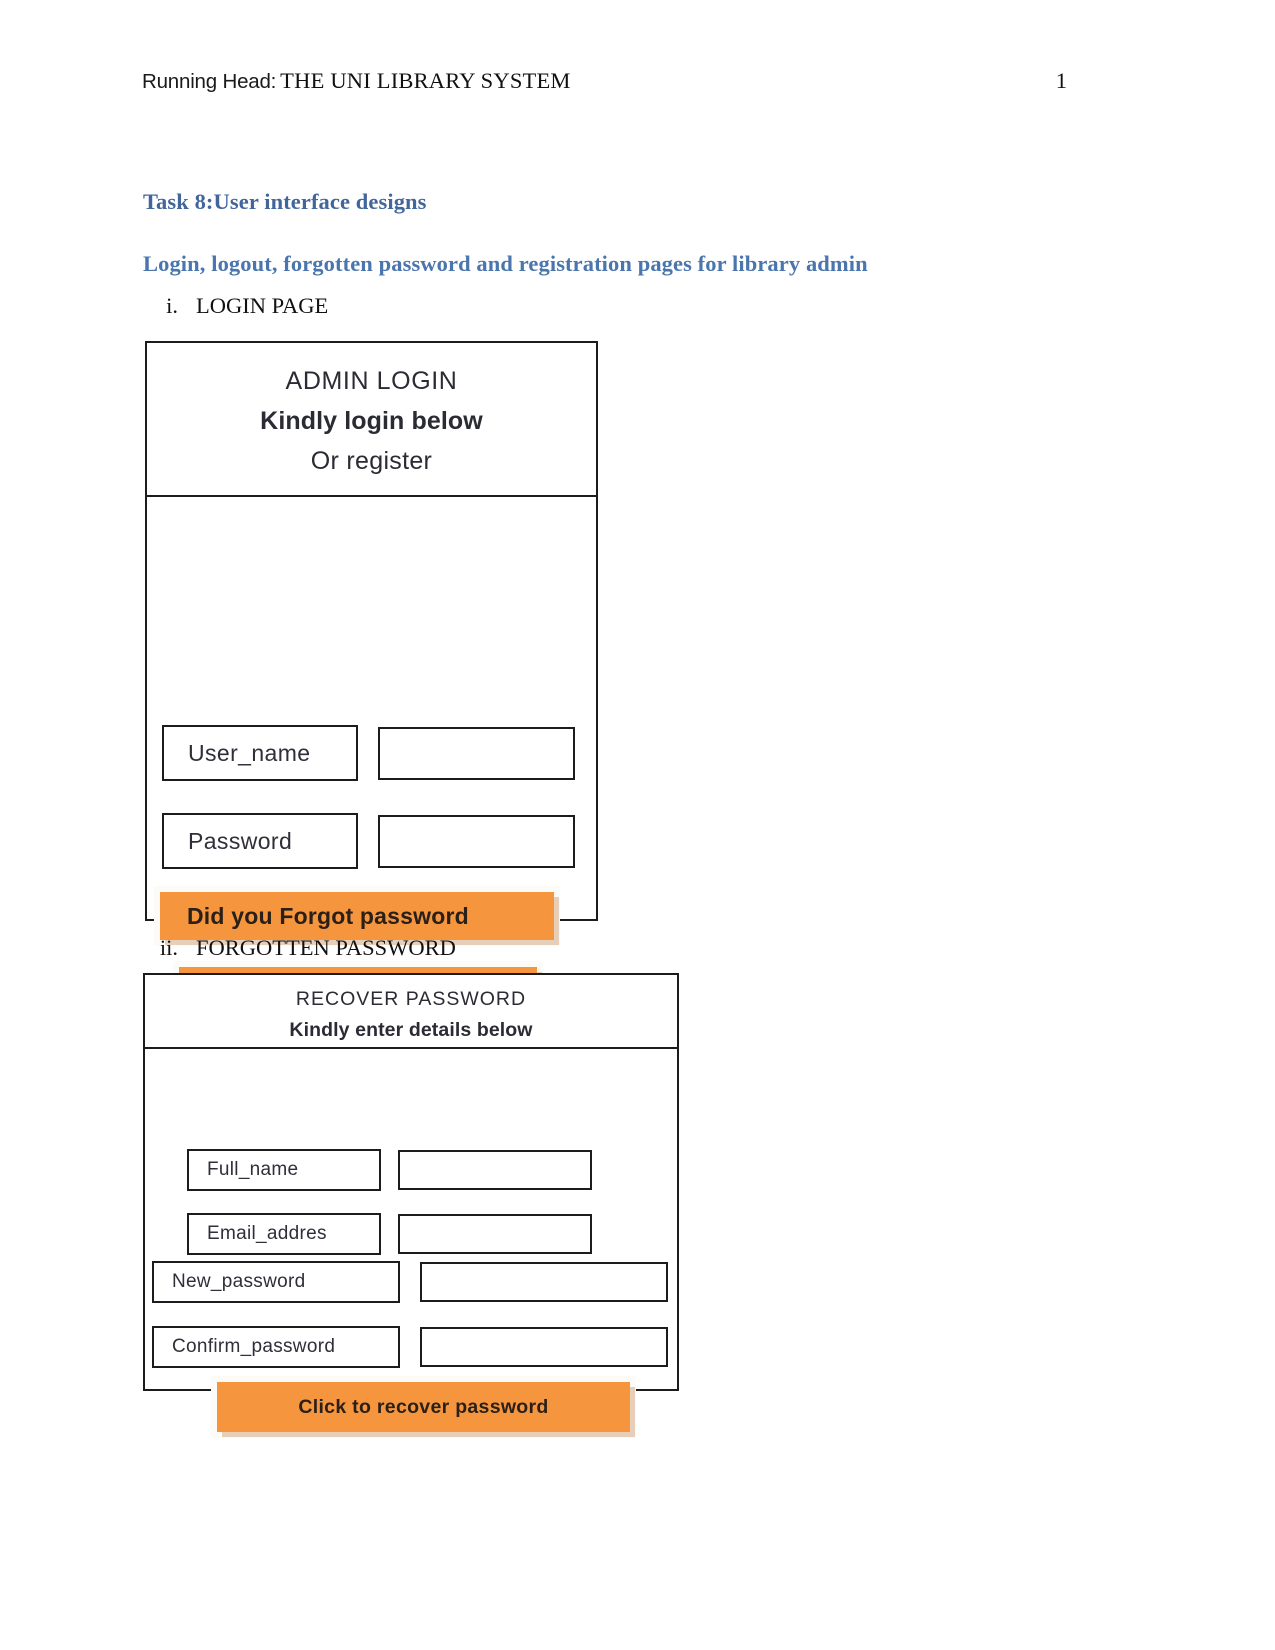 Image resolution: width=1275 pixels, height=1650 pixels. What do you see at coordinates (425, 80) in the screenshot?
I see `document-title: THE UNI LIBRARY SYSTEM` at bounding box center [425, 80].